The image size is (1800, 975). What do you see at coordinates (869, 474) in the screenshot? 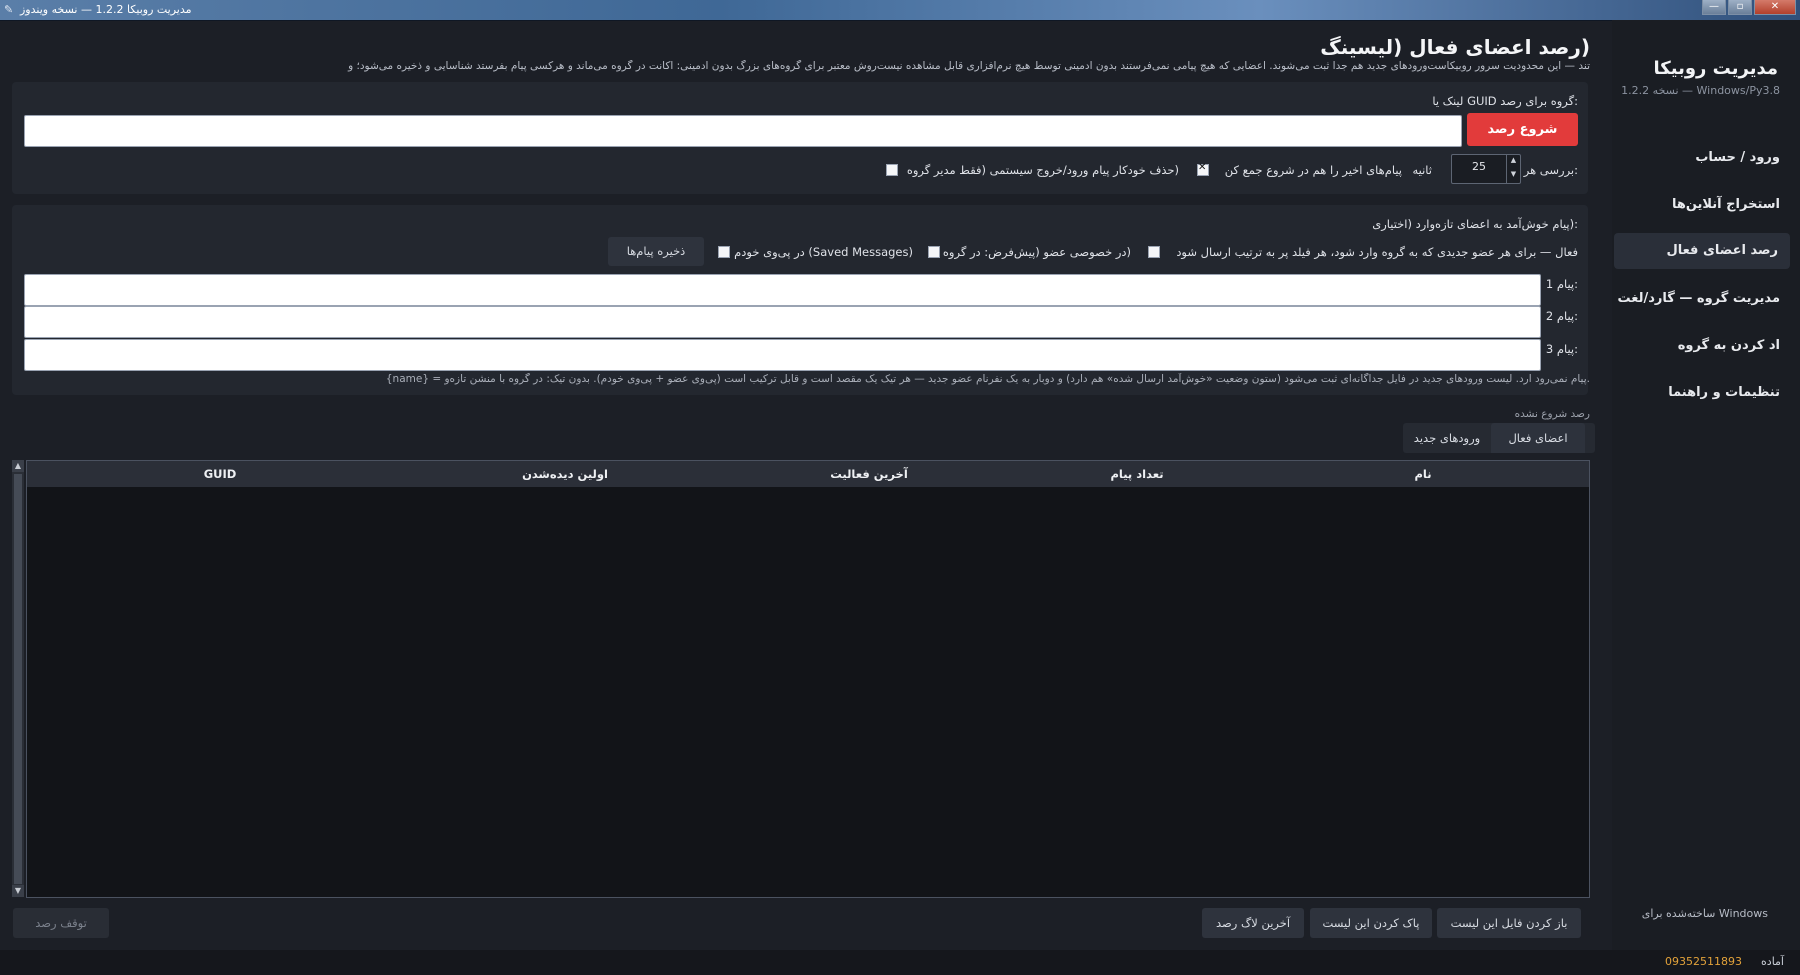
I see `column-last-activity: آخرین فعالیت` at bounding box center [869, 474].